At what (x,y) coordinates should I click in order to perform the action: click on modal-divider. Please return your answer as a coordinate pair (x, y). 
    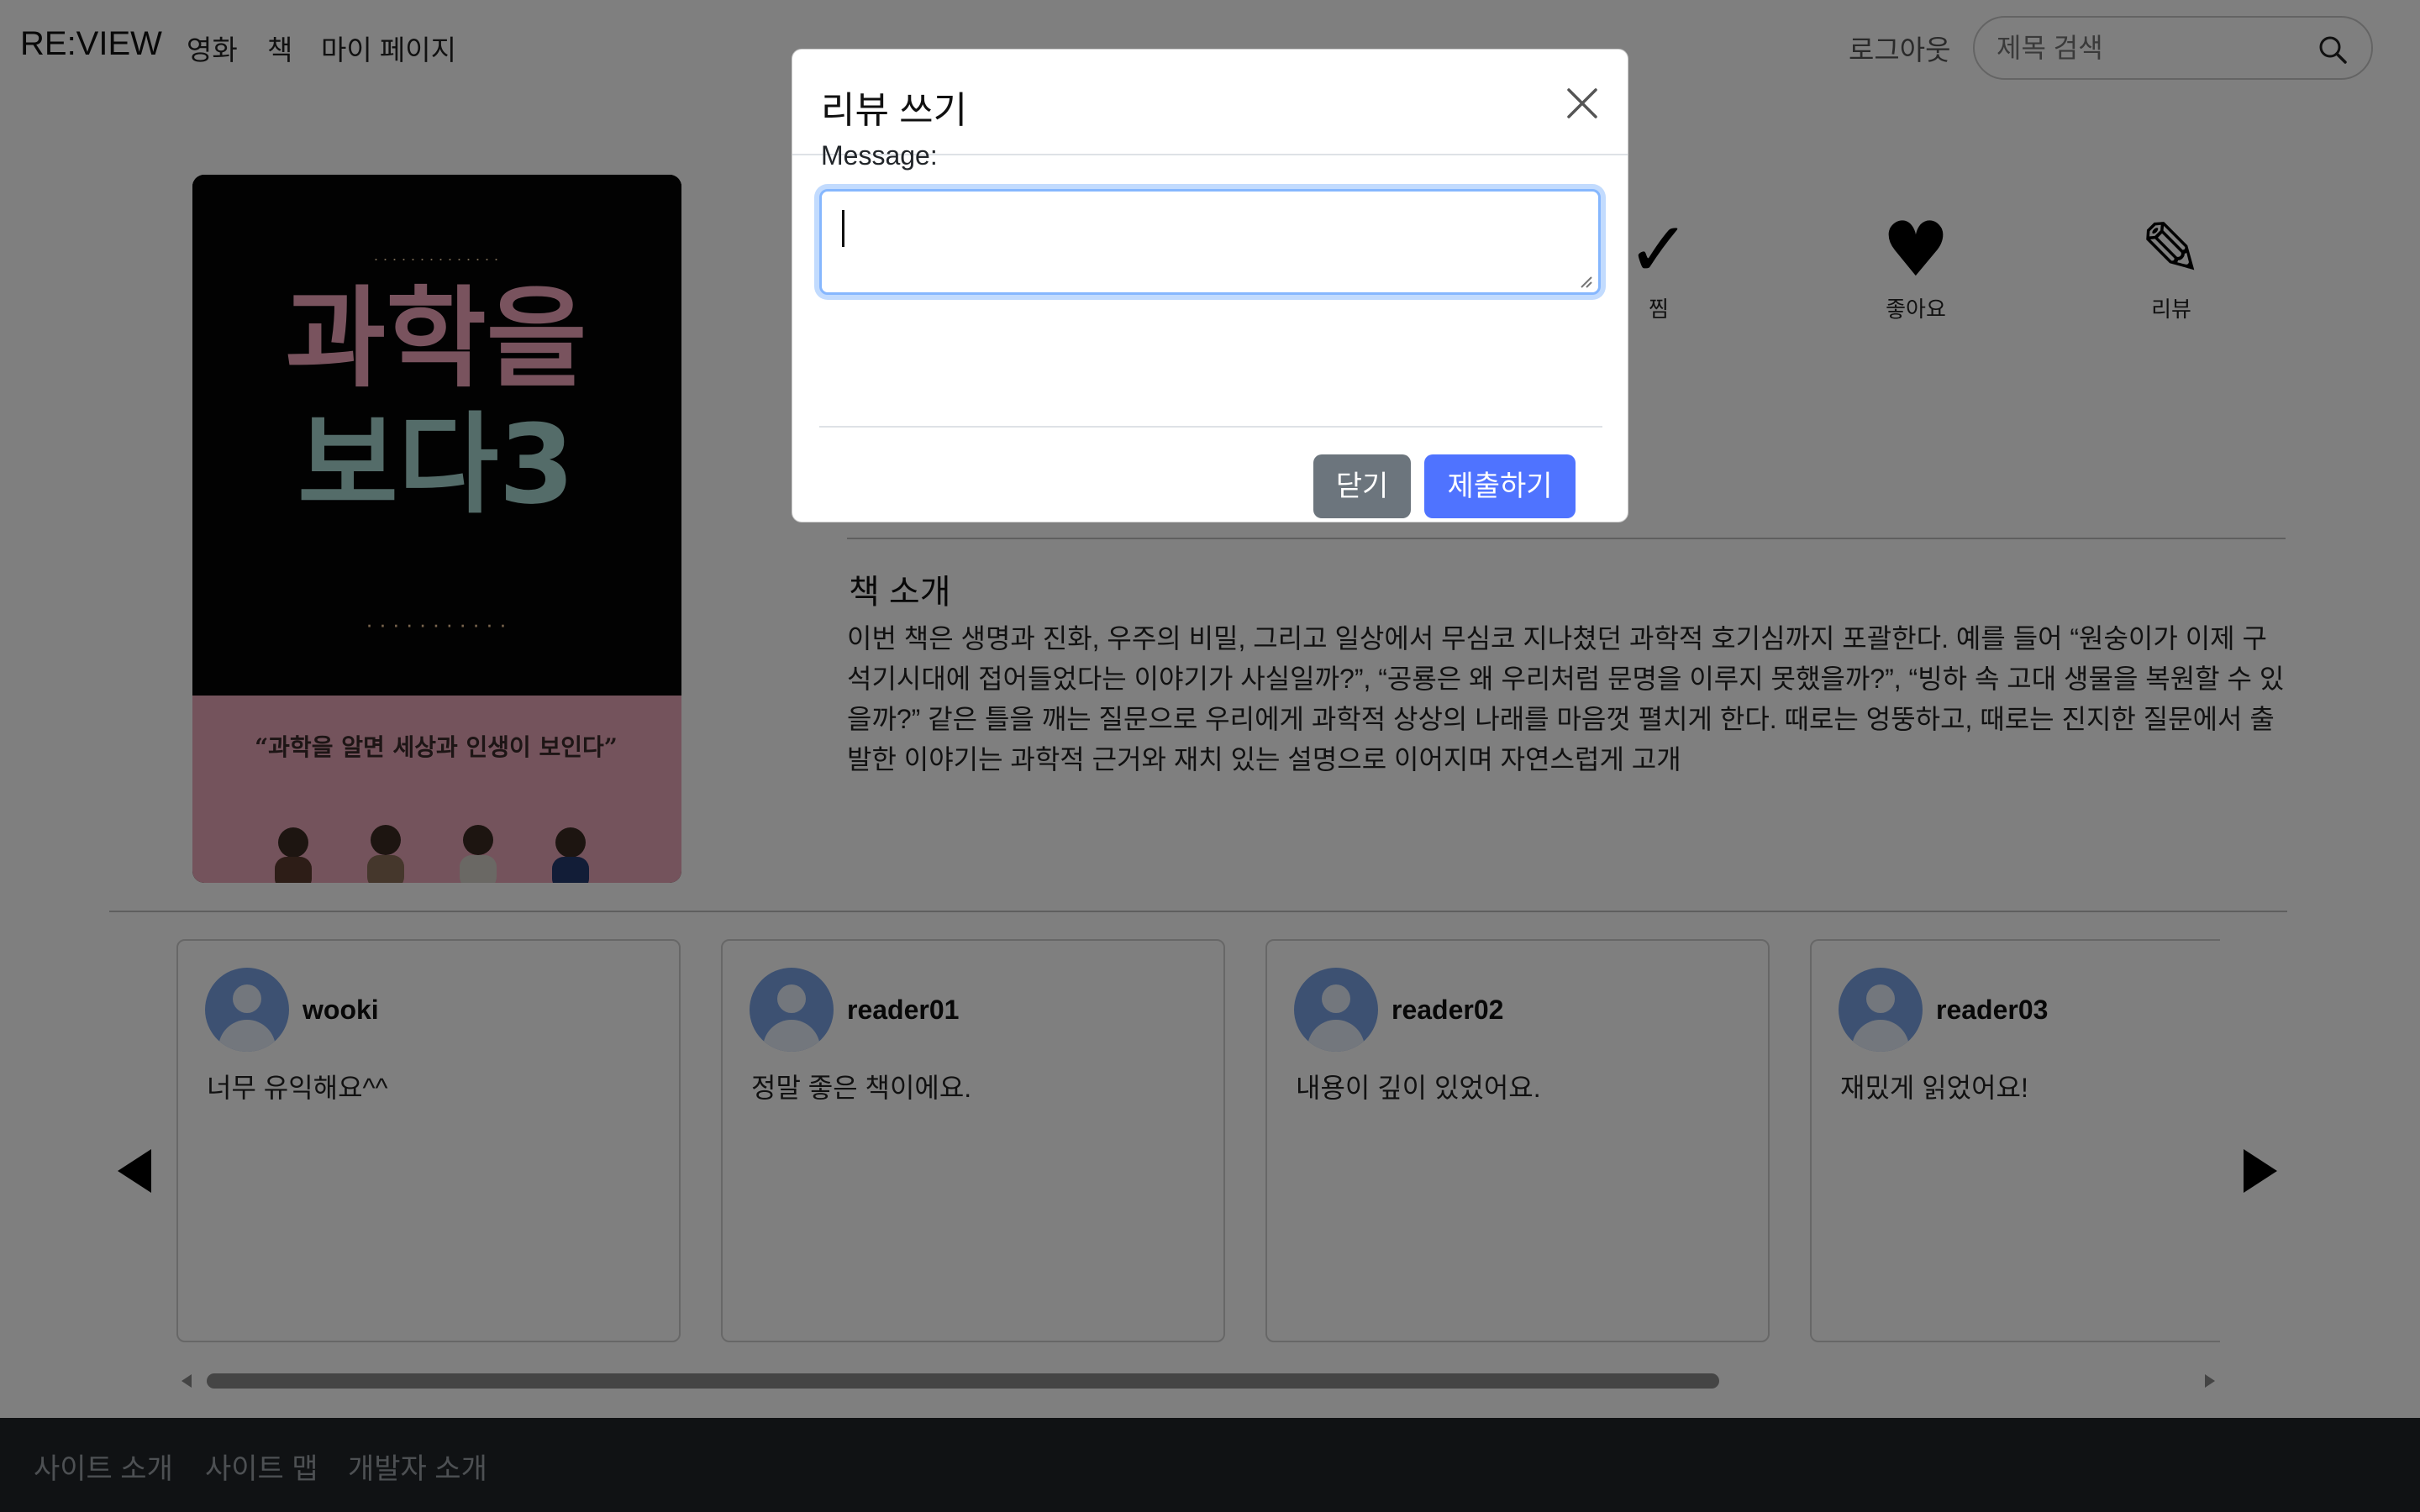
    Looking at the image, I should click on (1210, 427).